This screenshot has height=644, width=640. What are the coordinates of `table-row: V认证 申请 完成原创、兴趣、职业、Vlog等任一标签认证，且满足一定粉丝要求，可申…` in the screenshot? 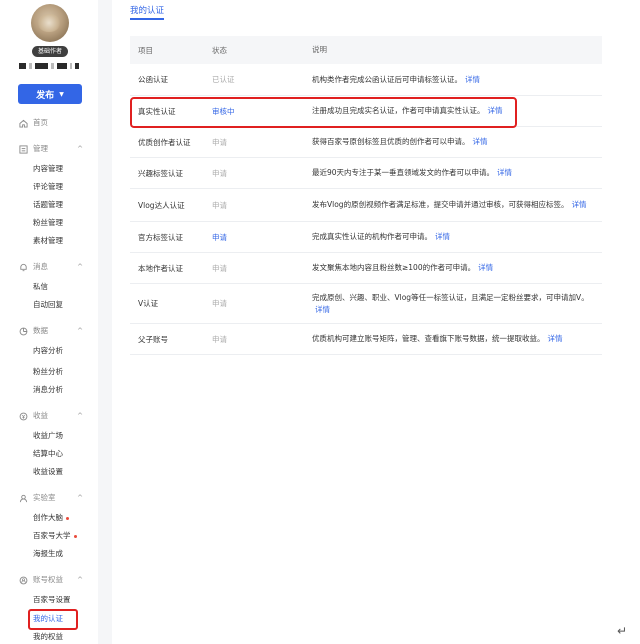 It's located at (366, 304).